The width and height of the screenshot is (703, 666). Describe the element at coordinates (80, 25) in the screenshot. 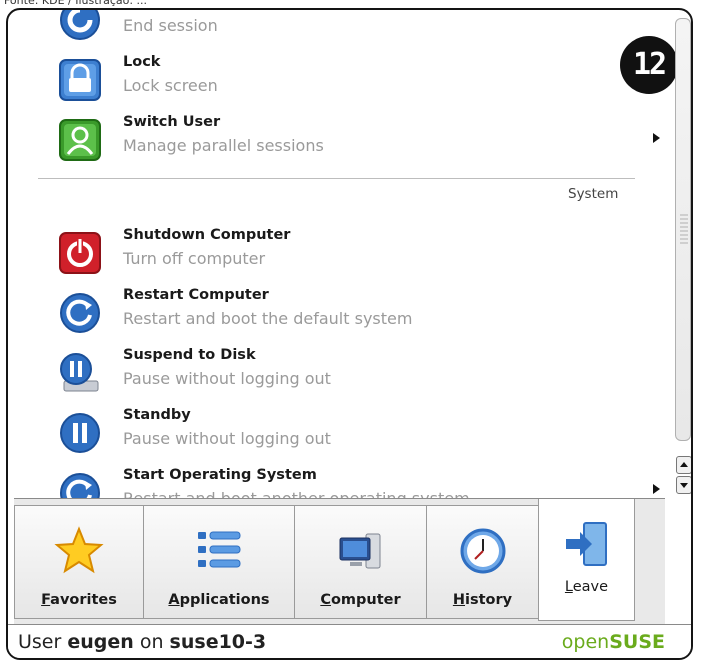

I see `logout-icon` at that location.